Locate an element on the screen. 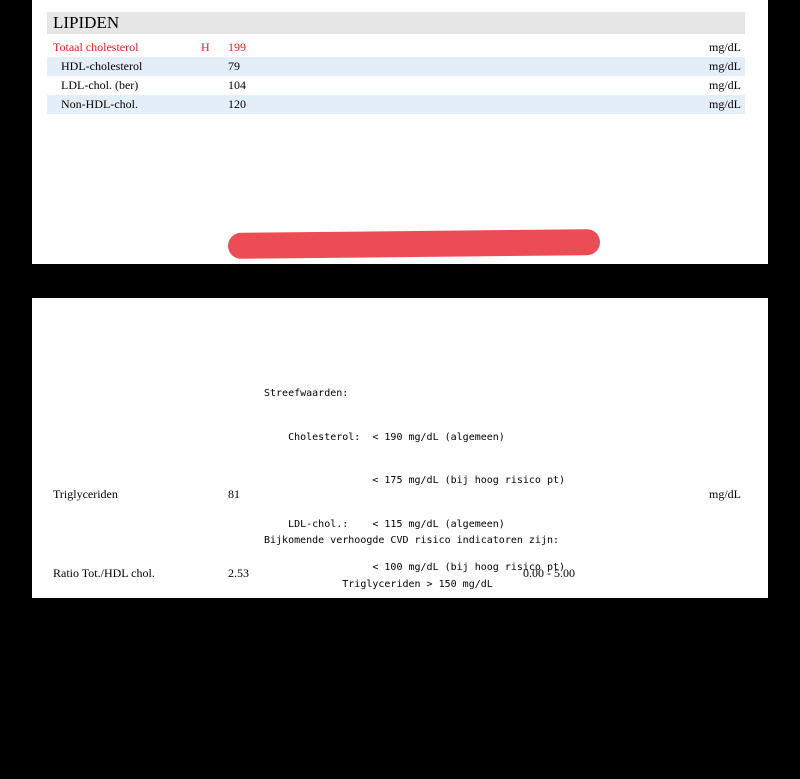  cvd-line: HDL chol.: < 40 mg/dL (mannen) of is located at coordinates (415, 627).